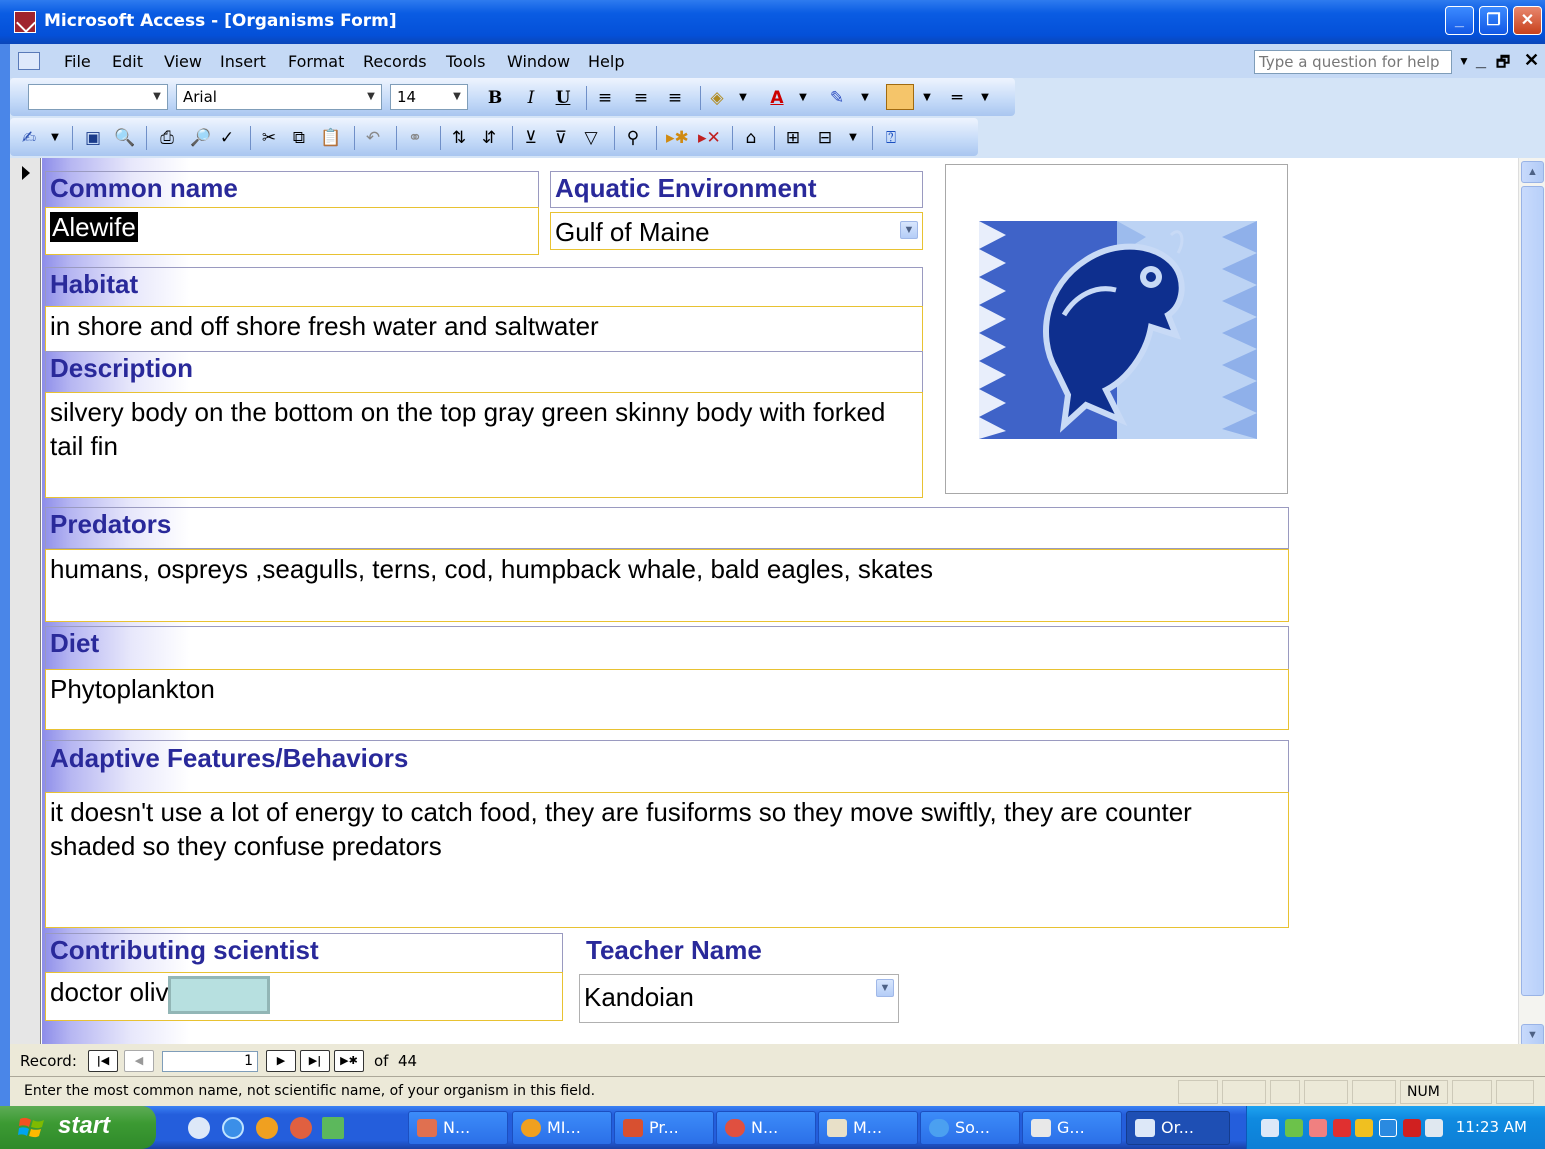 This screenshot has width=1545, height=1149. What do you see at coordinates (1116, 329) in the screenshot?
I see `organism-picture` at bounding box center [1116, 329].